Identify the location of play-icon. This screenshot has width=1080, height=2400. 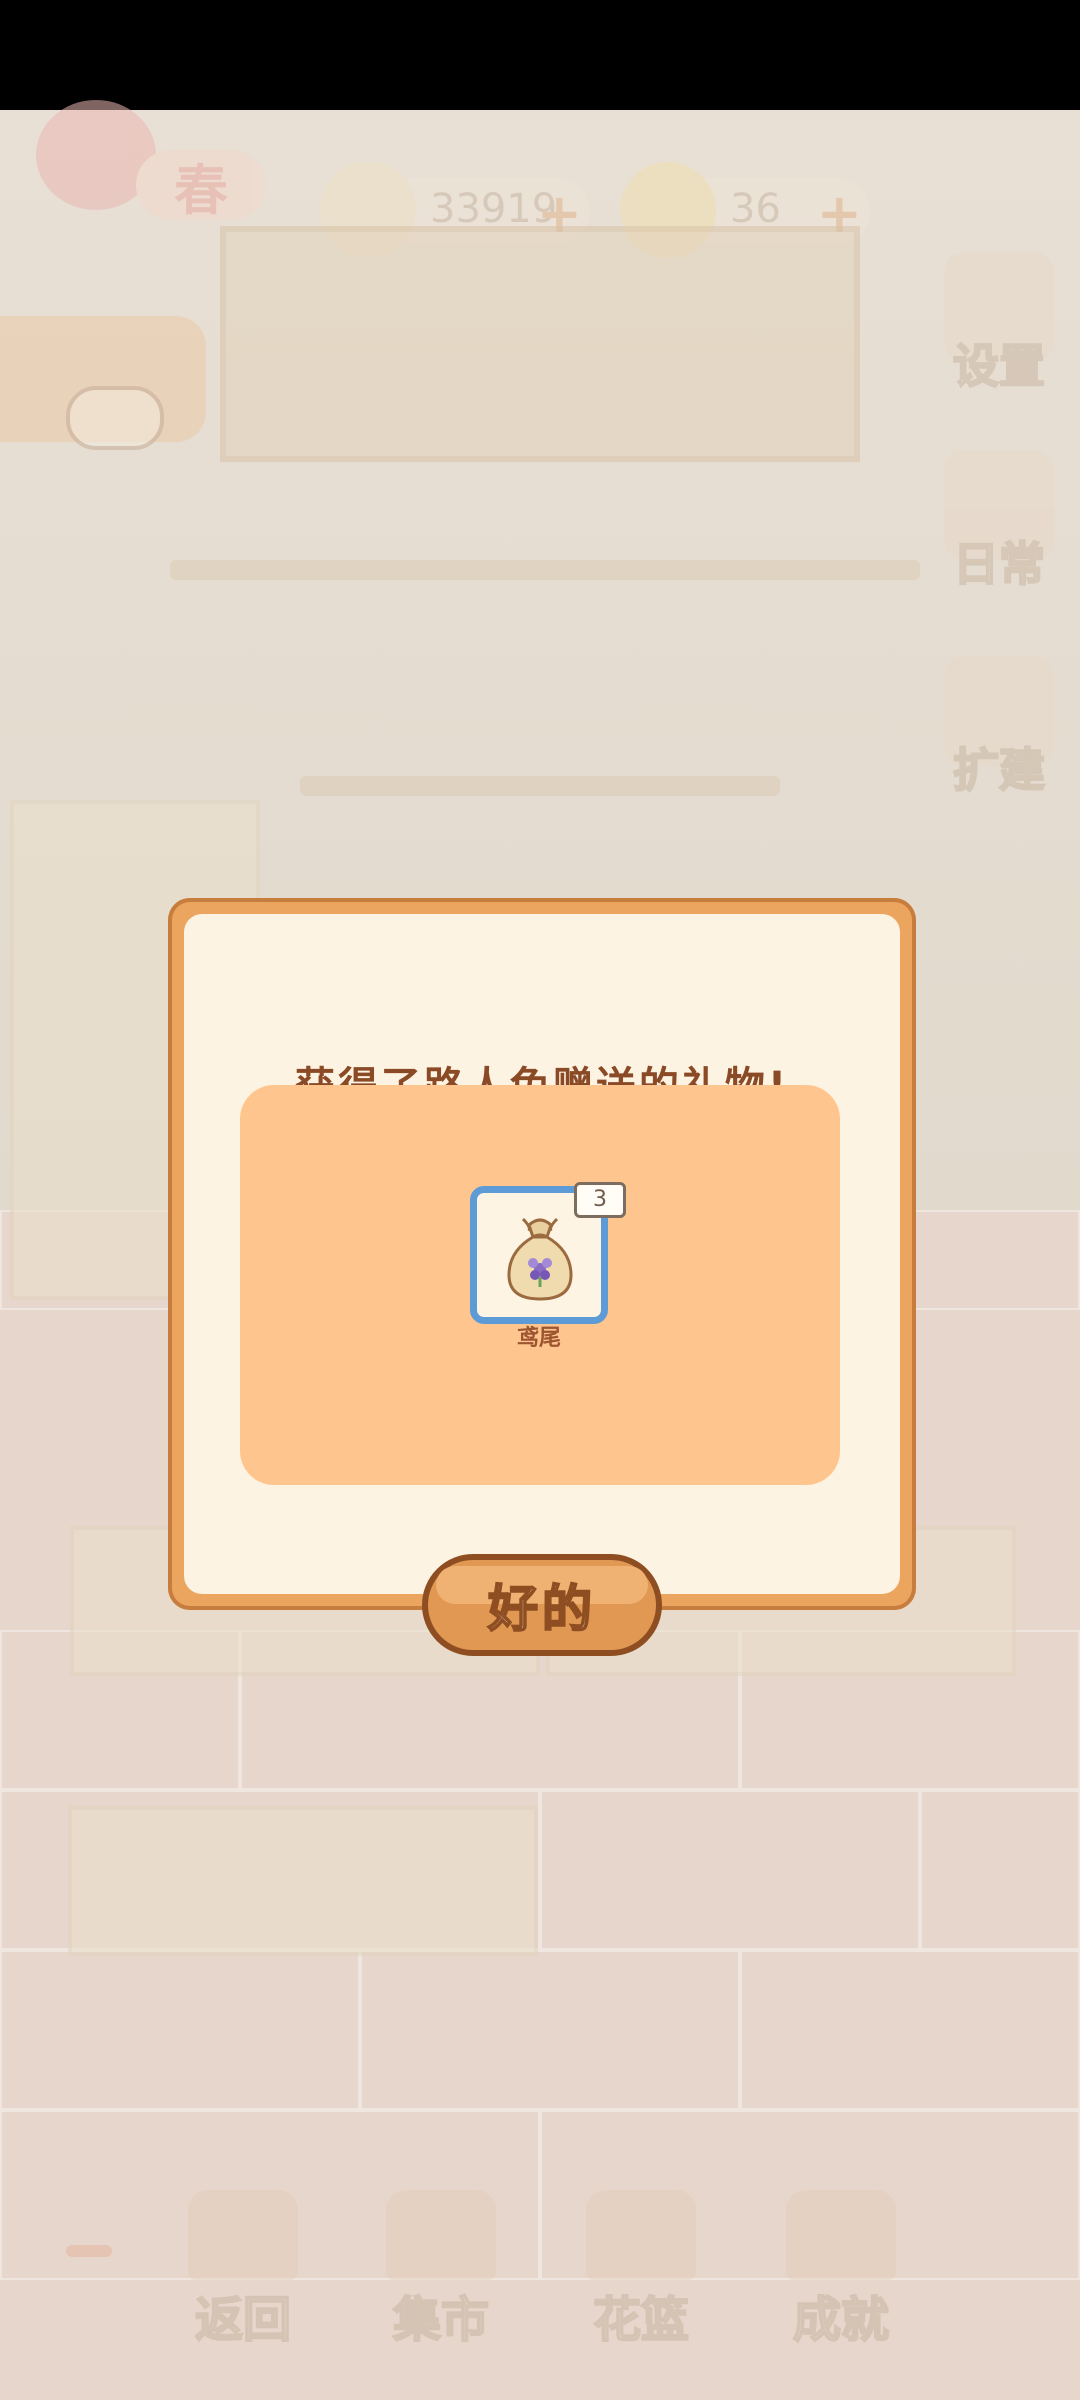
(115, 418).